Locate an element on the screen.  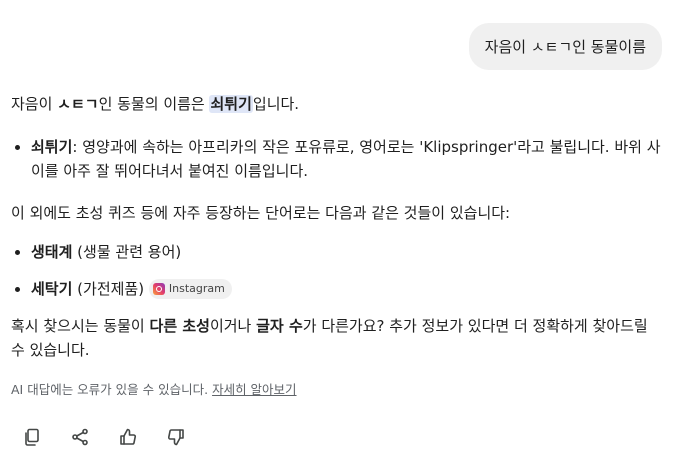
intro-prefix: 자음이 is located at coordinates (34, 104).